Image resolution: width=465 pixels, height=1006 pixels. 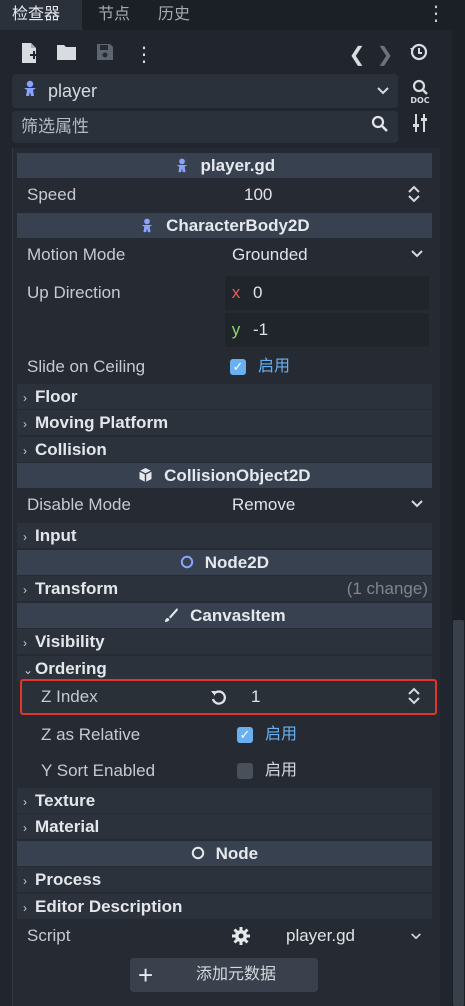 I want to click on save-icon, so click(x=105, y=55).